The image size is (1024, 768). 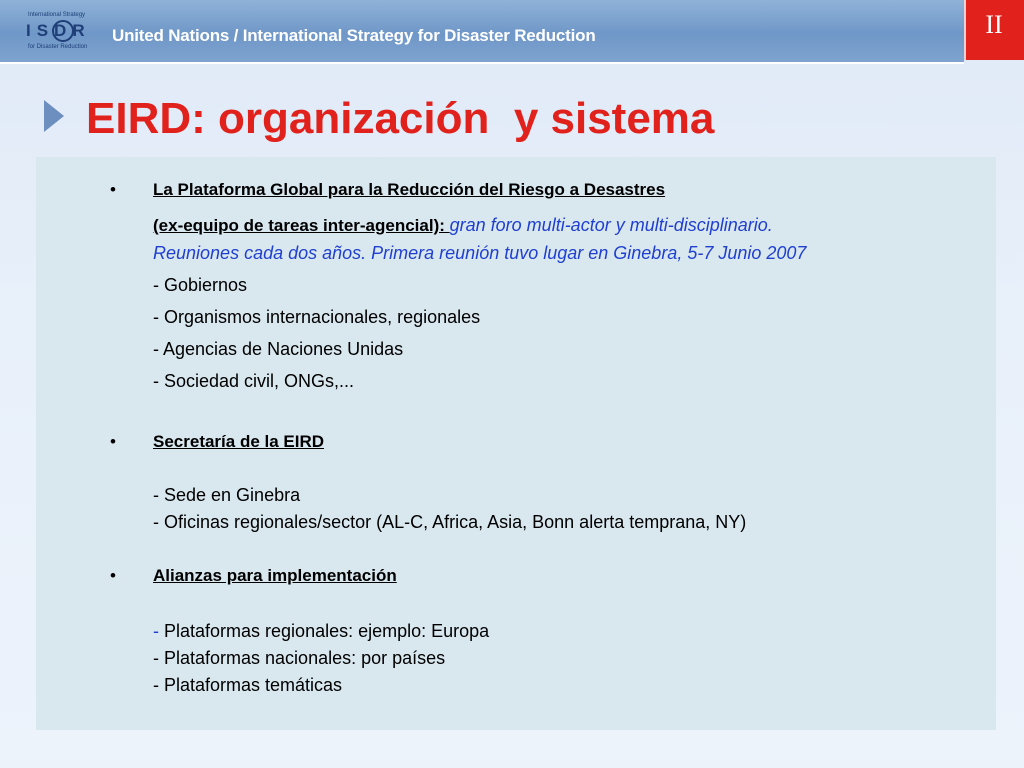 What do you see at coordinates (275, 575) in the screenshot?
I see `section-heading-alliances: Alianzas para implementación` at bounding box center [275, 575].